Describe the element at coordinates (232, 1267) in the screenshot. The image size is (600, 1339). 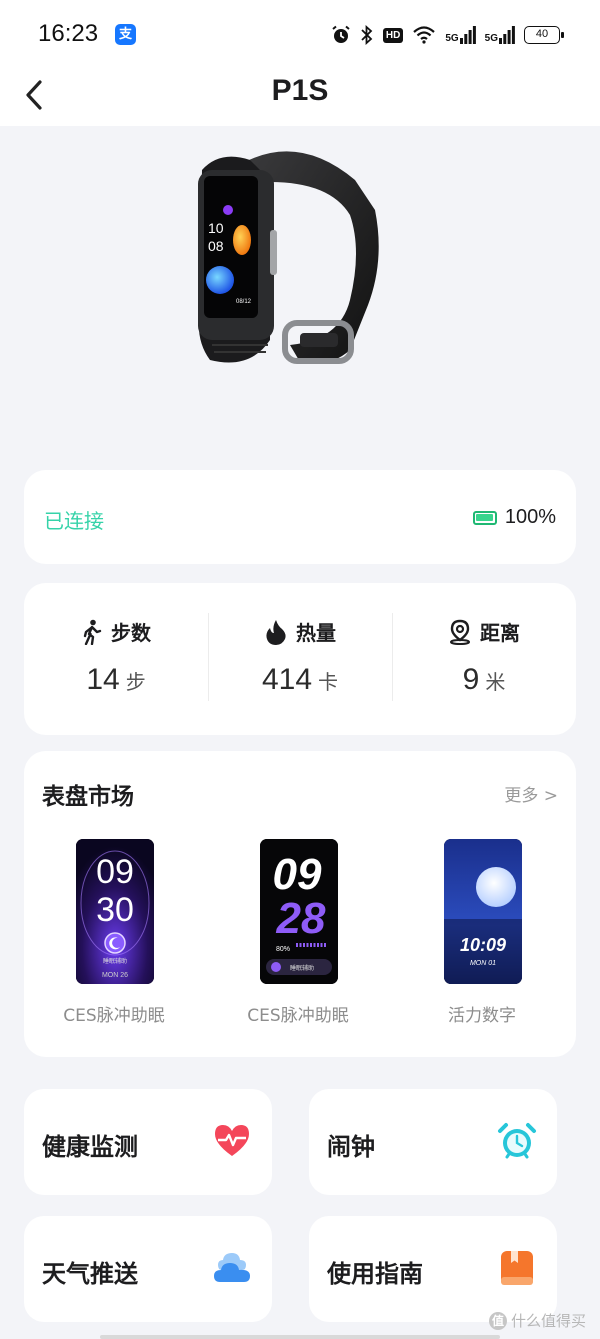
I see `cloud-icon` at that location.